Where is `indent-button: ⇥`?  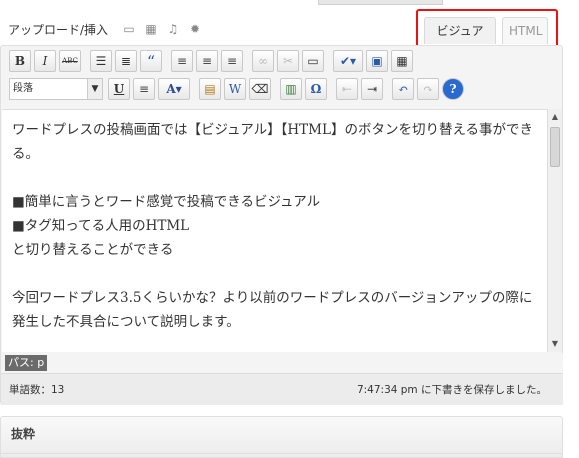
indent-button: ⇥ is located at coordinates (372, 89).